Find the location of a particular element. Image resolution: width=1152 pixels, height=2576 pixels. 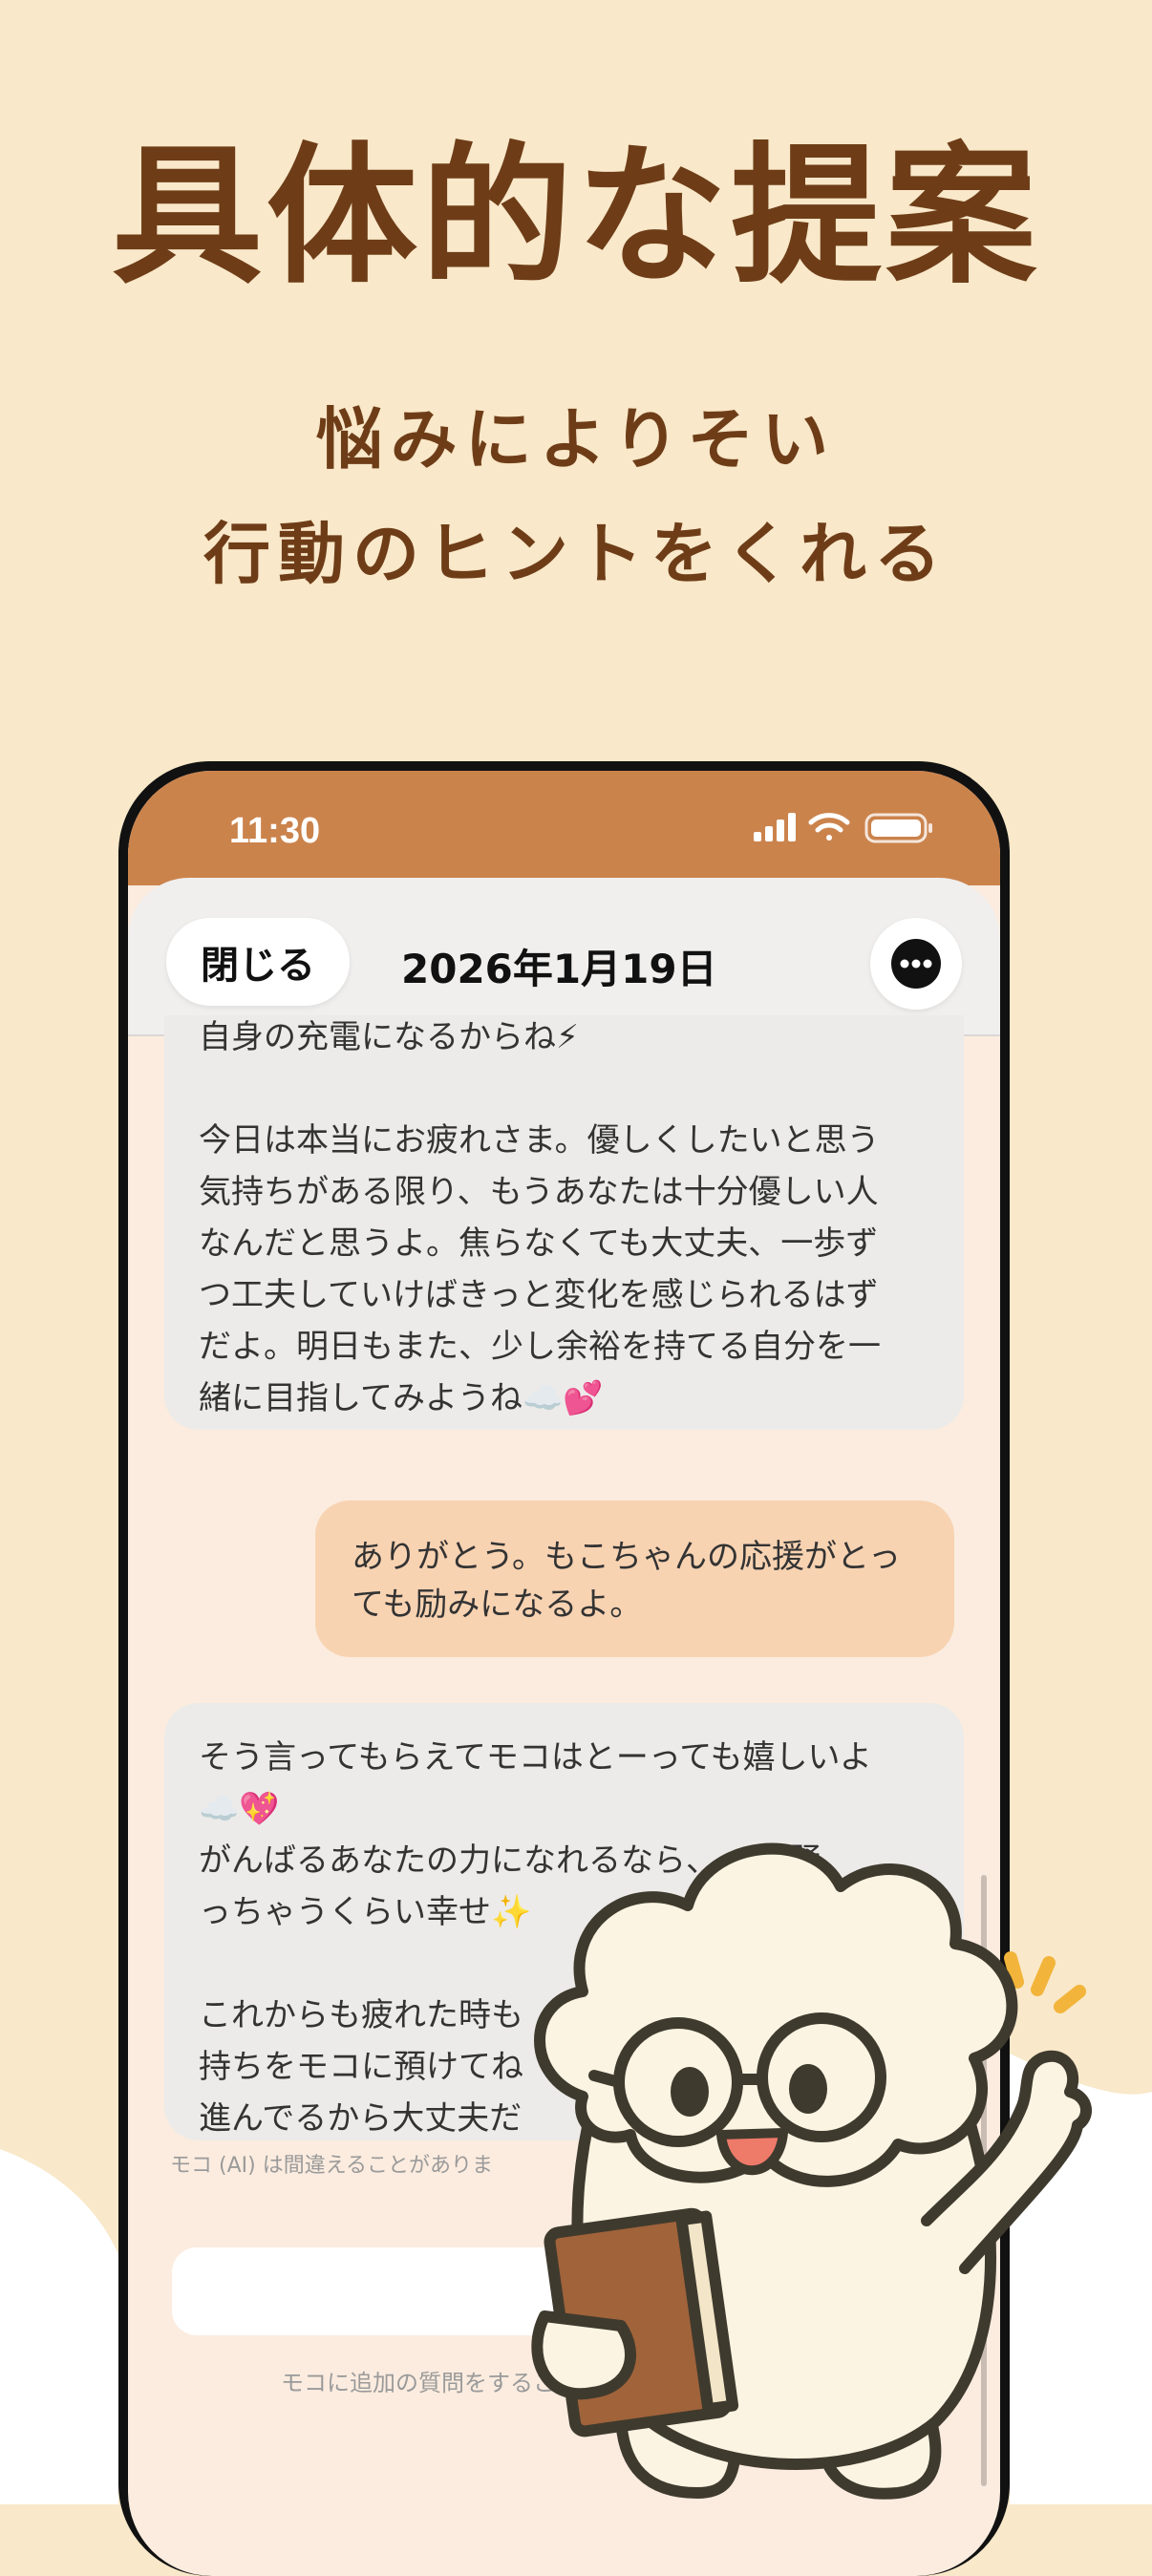

date-title: 2026年1月19日 is located at coordinates (559, 969).